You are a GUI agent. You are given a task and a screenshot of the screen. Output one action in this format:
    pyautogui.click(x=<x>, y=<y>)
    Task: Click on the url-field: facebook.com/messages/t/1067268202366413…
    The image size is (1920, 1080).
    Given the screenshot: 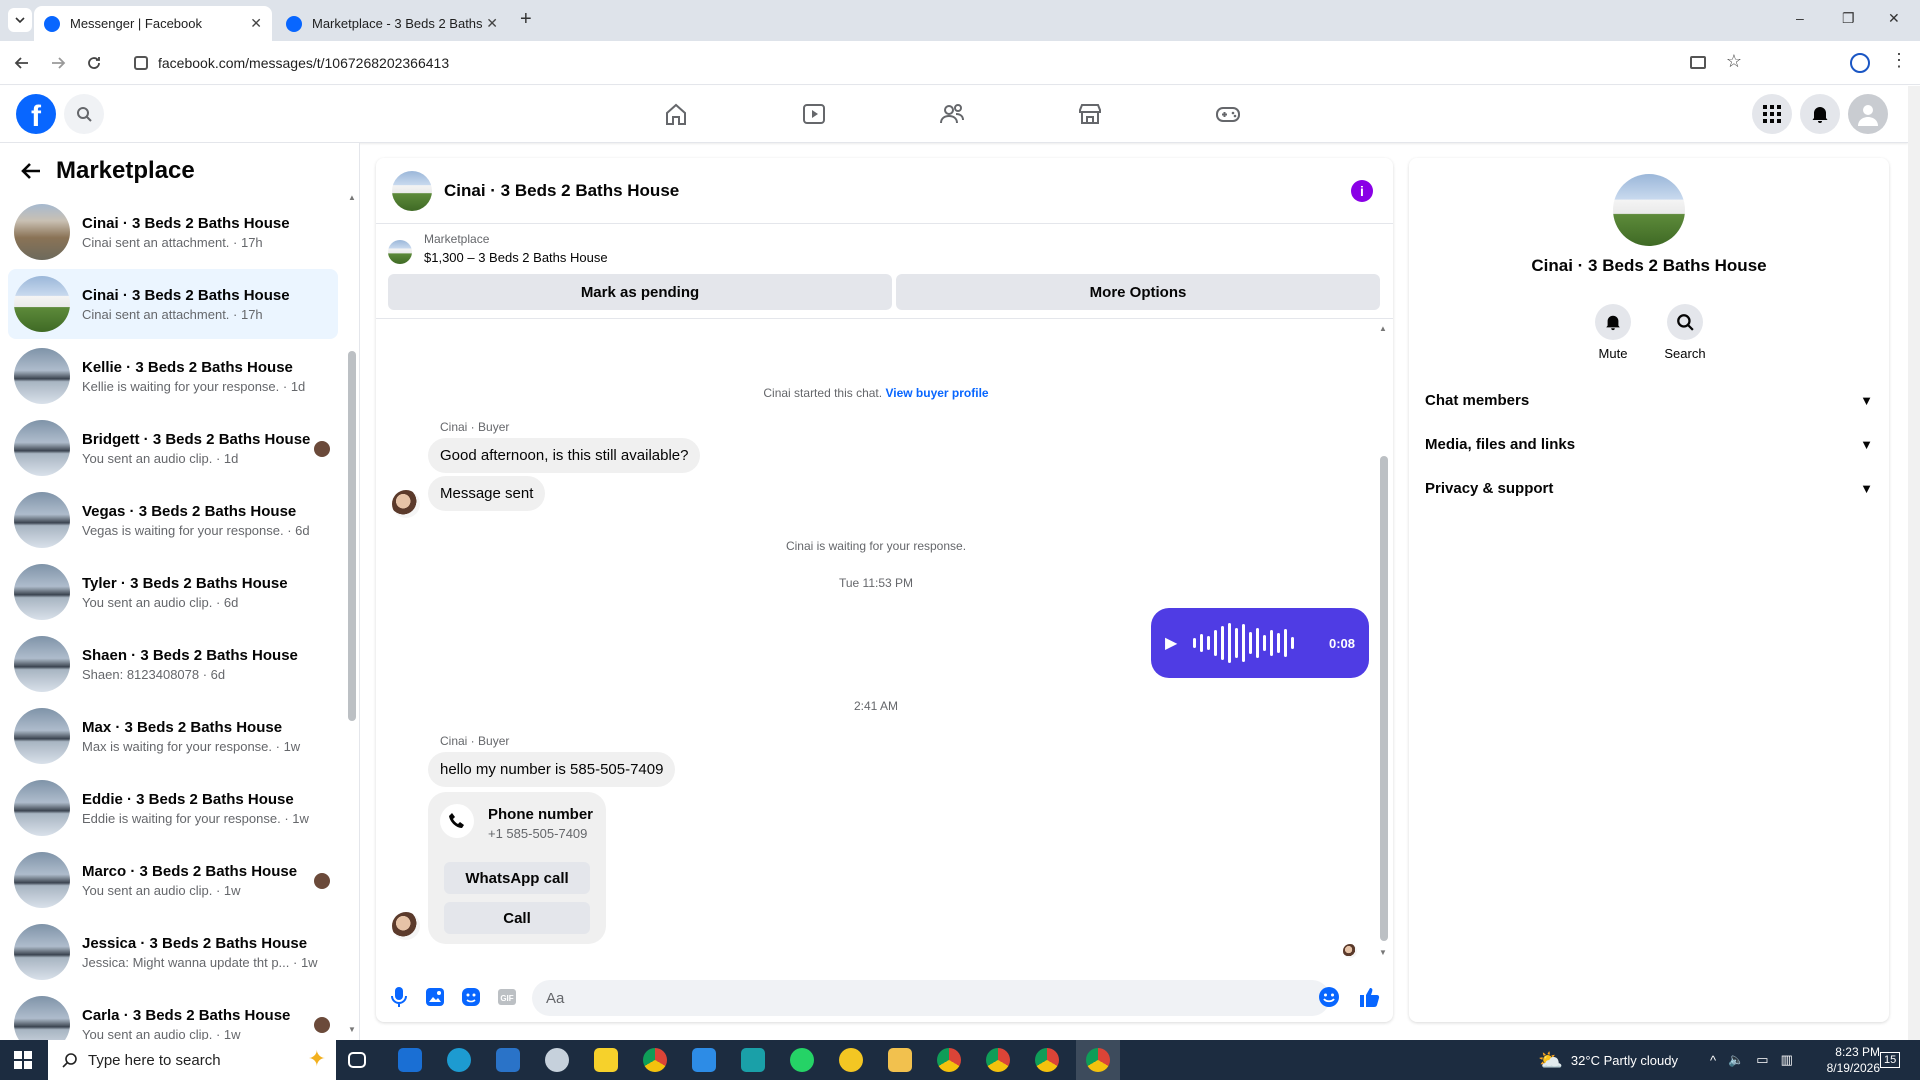 What is the action you would take?
    pyautogui.click(x=944, y=63)
    